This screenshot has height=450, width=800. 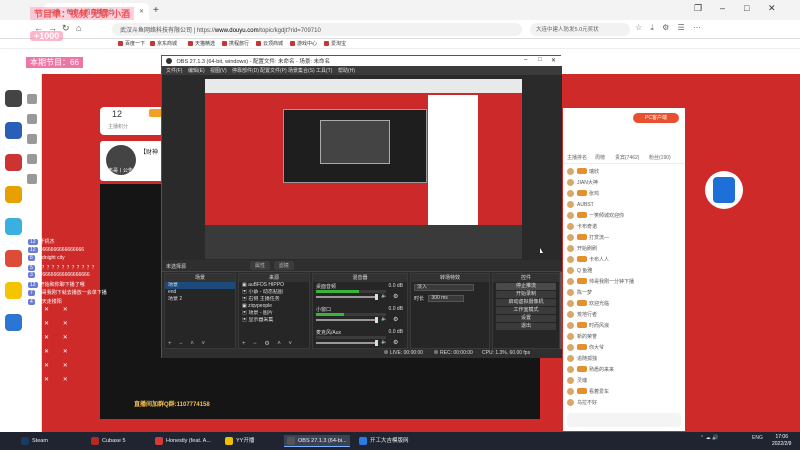 I want to click on bookmark-item: 云顶商城, so click(x=269, y=43).